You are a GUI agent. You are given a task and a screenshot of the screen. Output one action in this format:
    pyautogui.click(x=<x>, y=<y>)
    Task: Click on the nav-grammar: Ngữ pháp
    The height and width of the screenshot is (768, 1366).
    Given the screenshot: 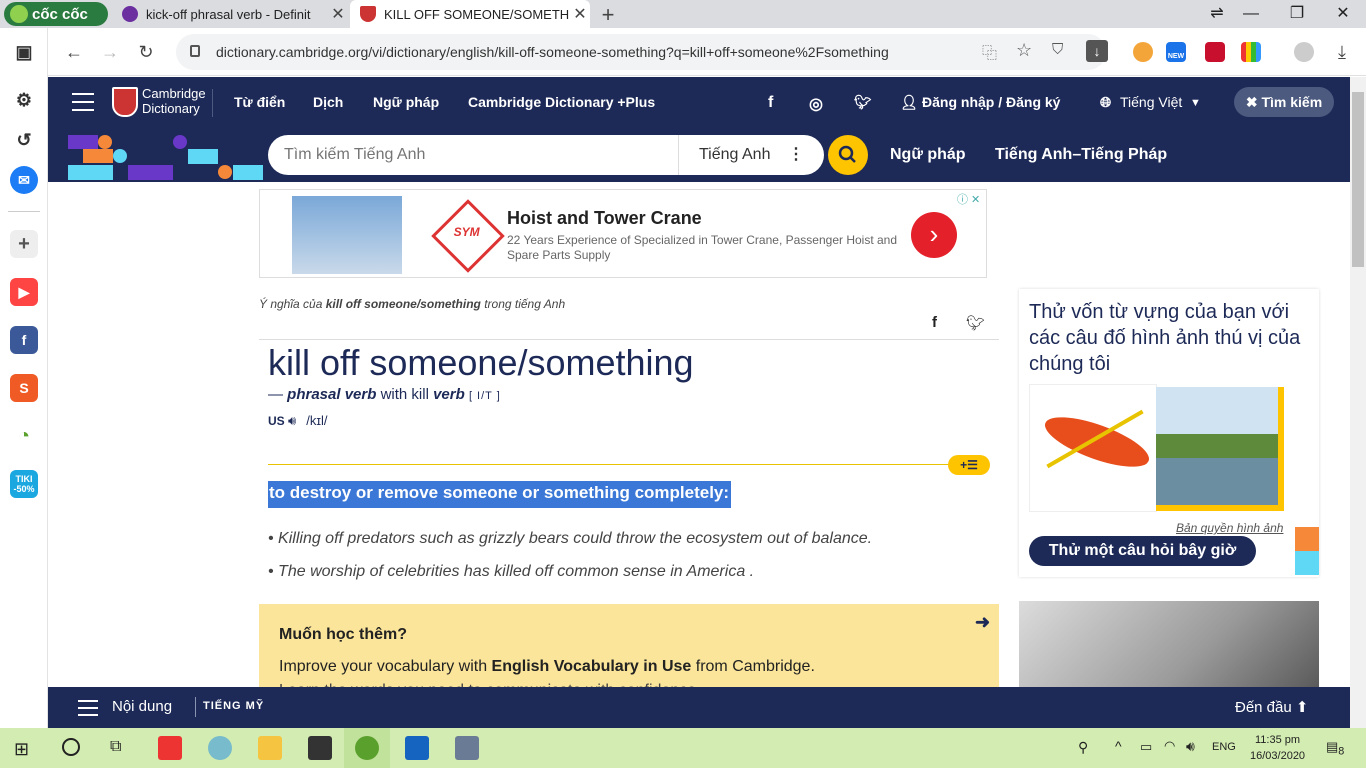 What is the action you would take?
    pyautogui.click(x=406, y=102)
    